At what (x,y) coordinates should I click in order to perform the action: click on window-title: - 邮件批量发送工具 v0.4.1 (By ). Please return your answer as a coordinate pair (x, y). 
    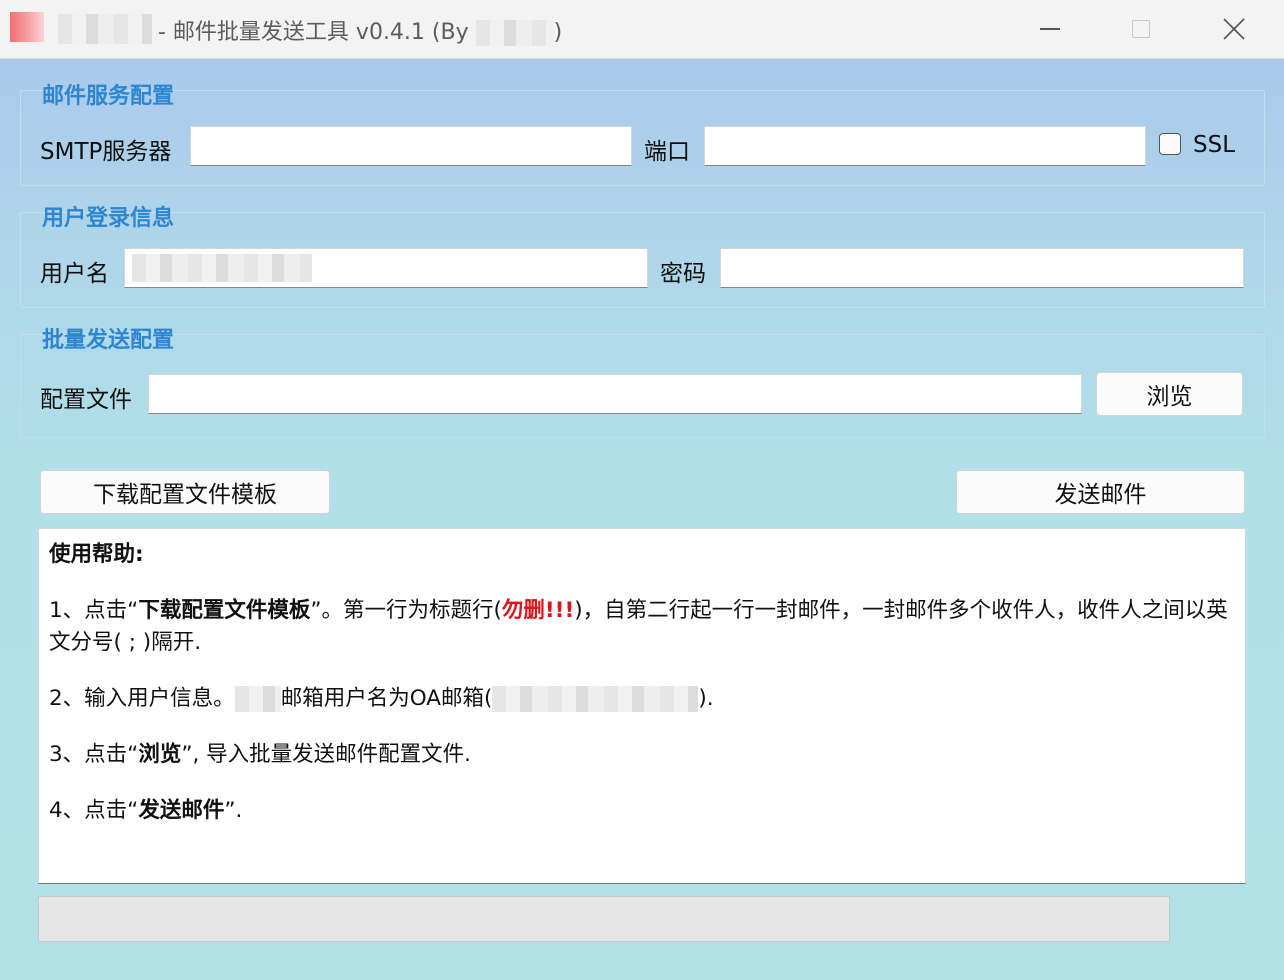
    Looking at the image, I should click on (360, 33).